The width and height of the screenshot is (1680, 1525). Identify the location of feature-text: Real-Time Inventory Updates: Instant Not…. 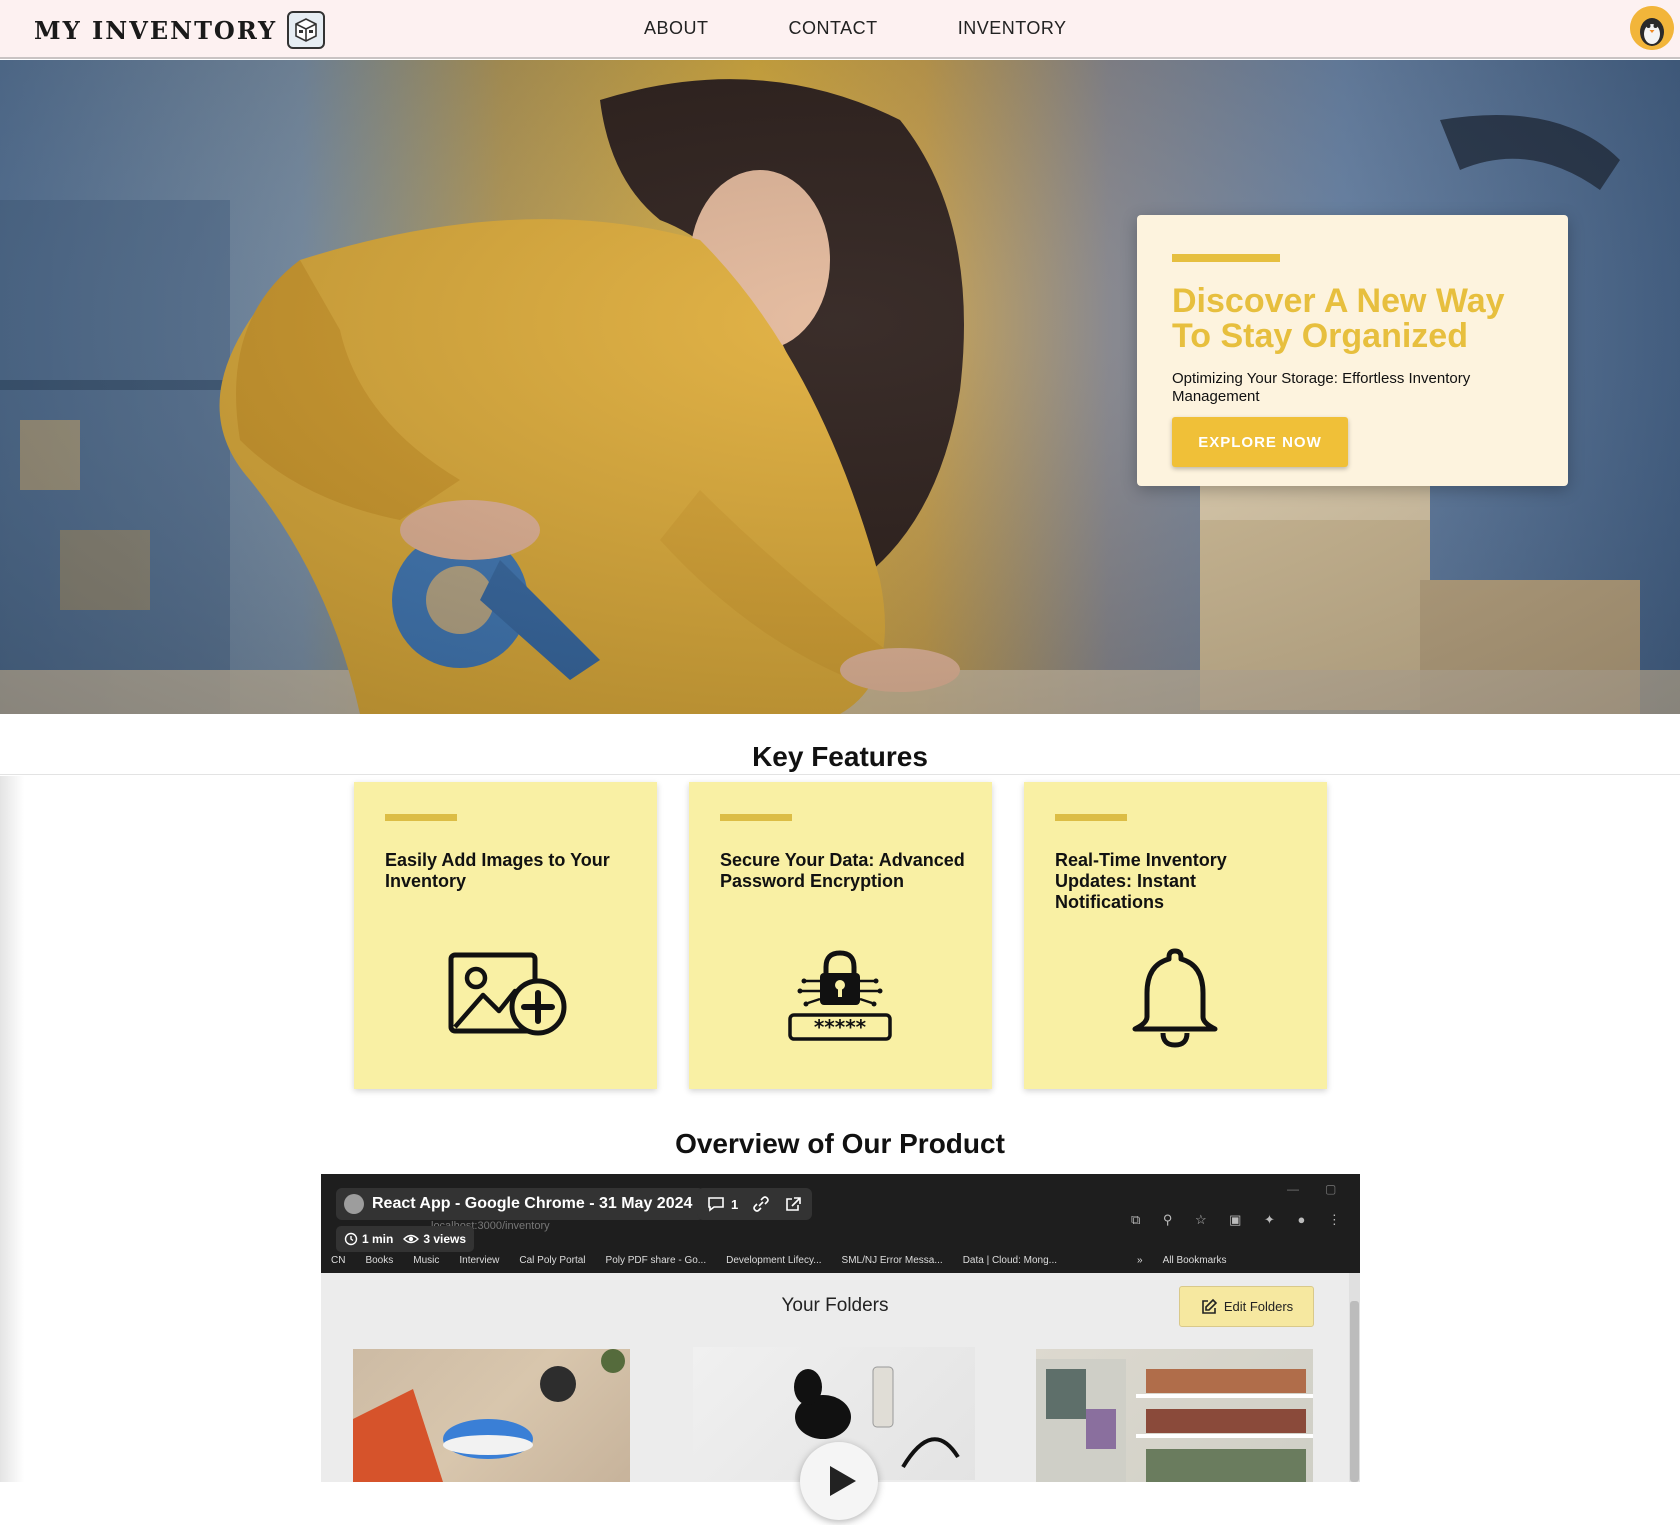
(1141, 881).